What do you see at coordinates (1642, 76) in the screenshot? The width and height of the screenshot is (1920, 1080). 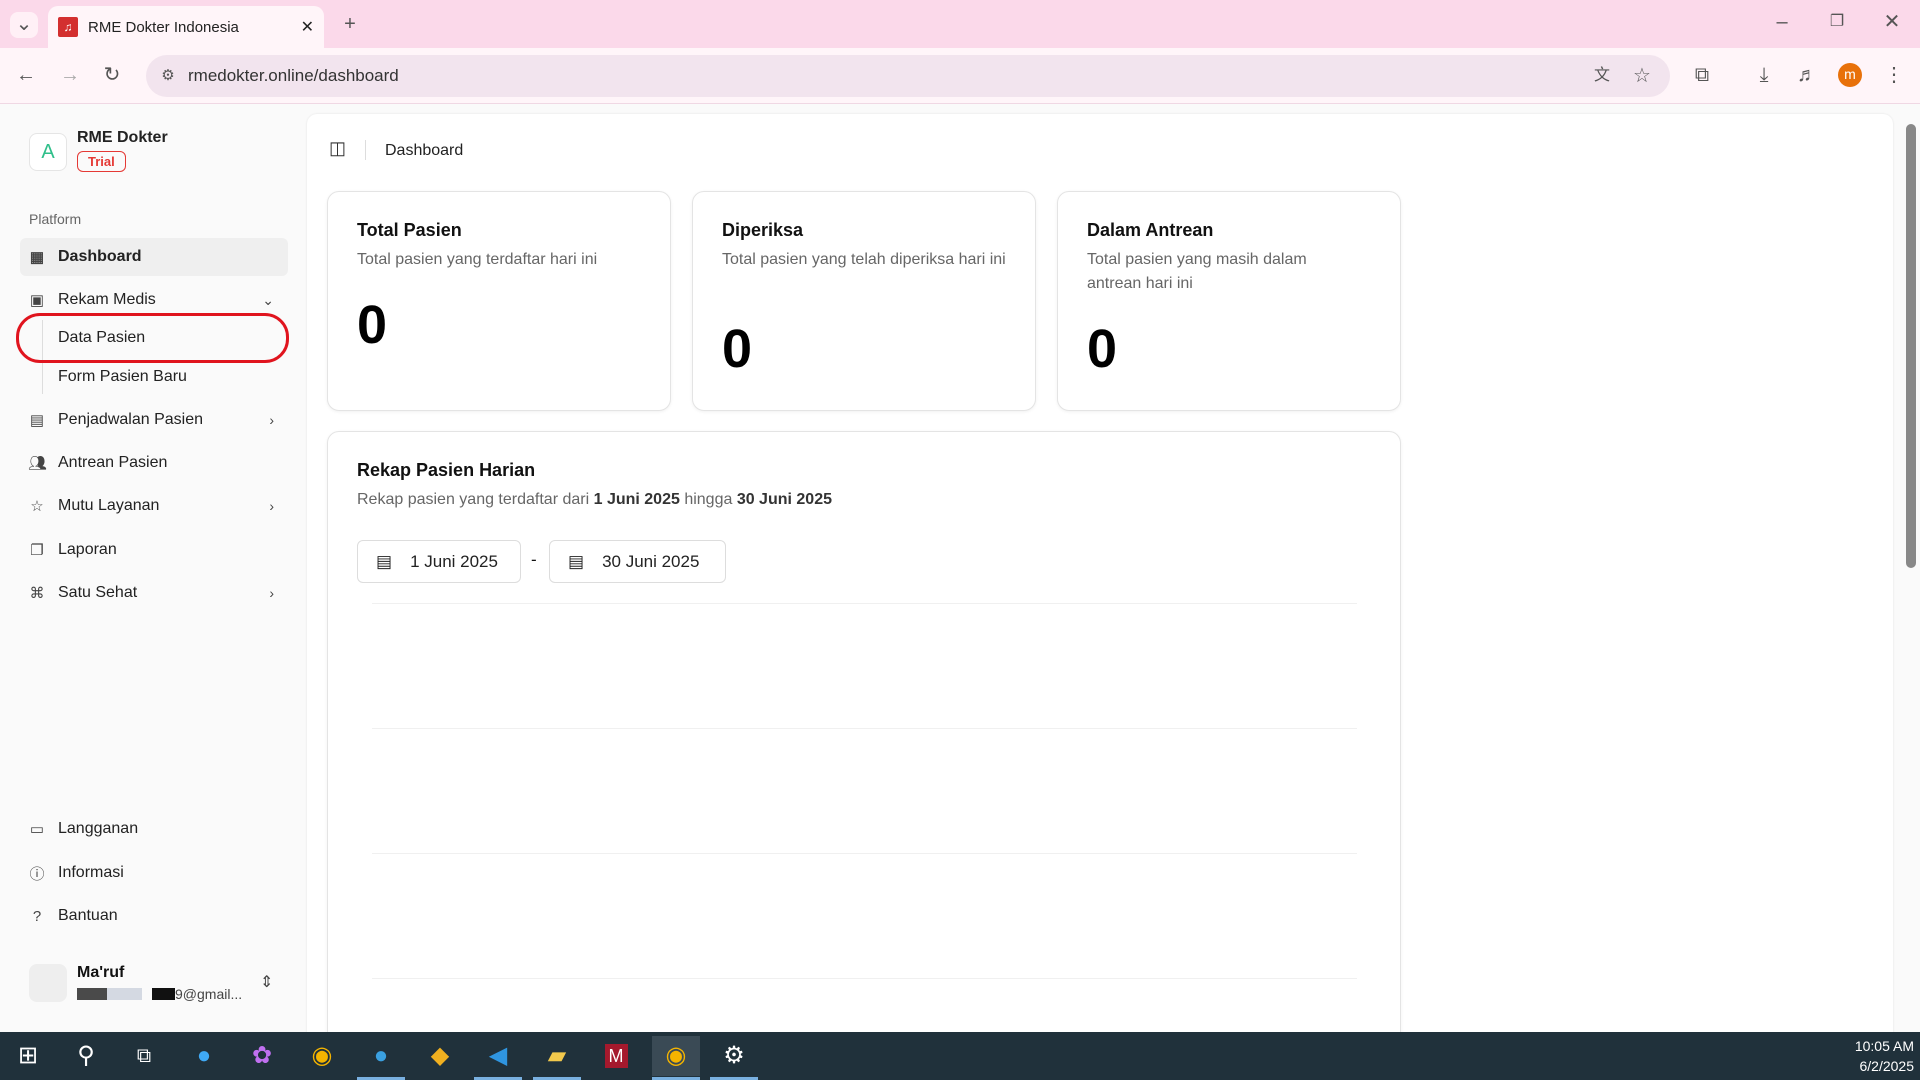 I see `bookmark-star-icon: ☆` at bounding box center [1642, 76].